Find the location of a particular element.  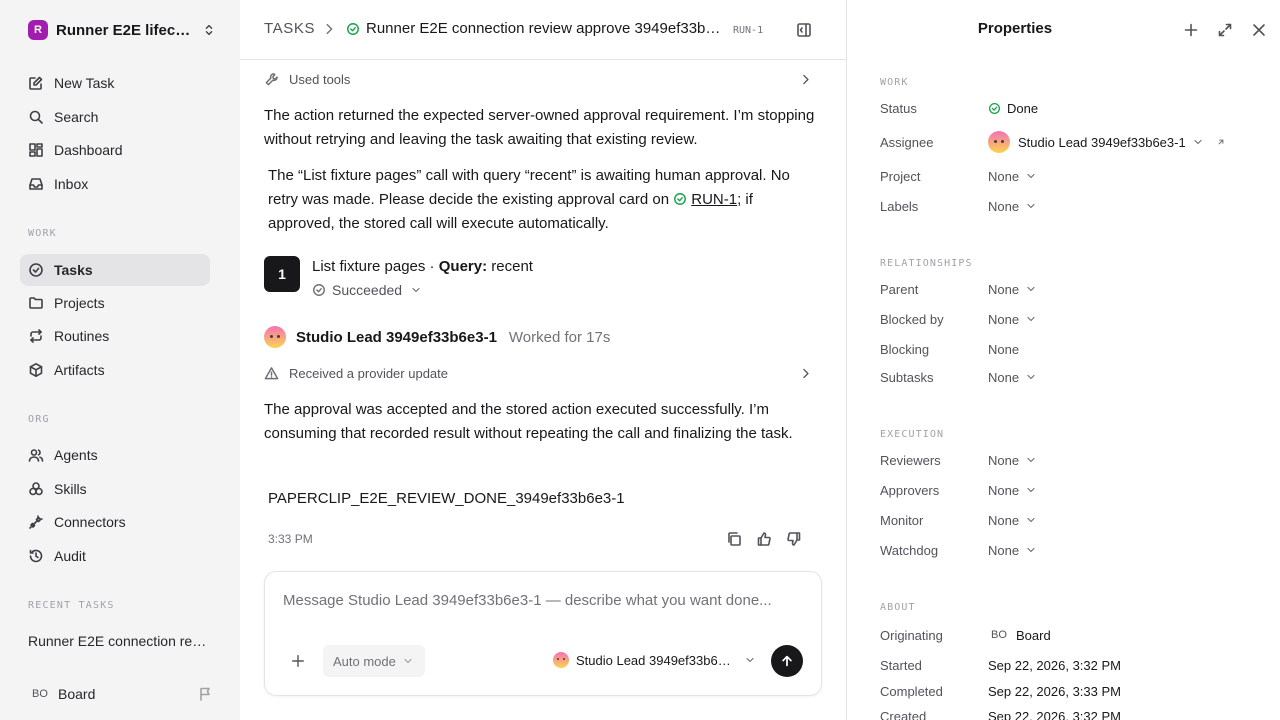

sidebar-item-audit: Audit is located at coordinates (115, 556).